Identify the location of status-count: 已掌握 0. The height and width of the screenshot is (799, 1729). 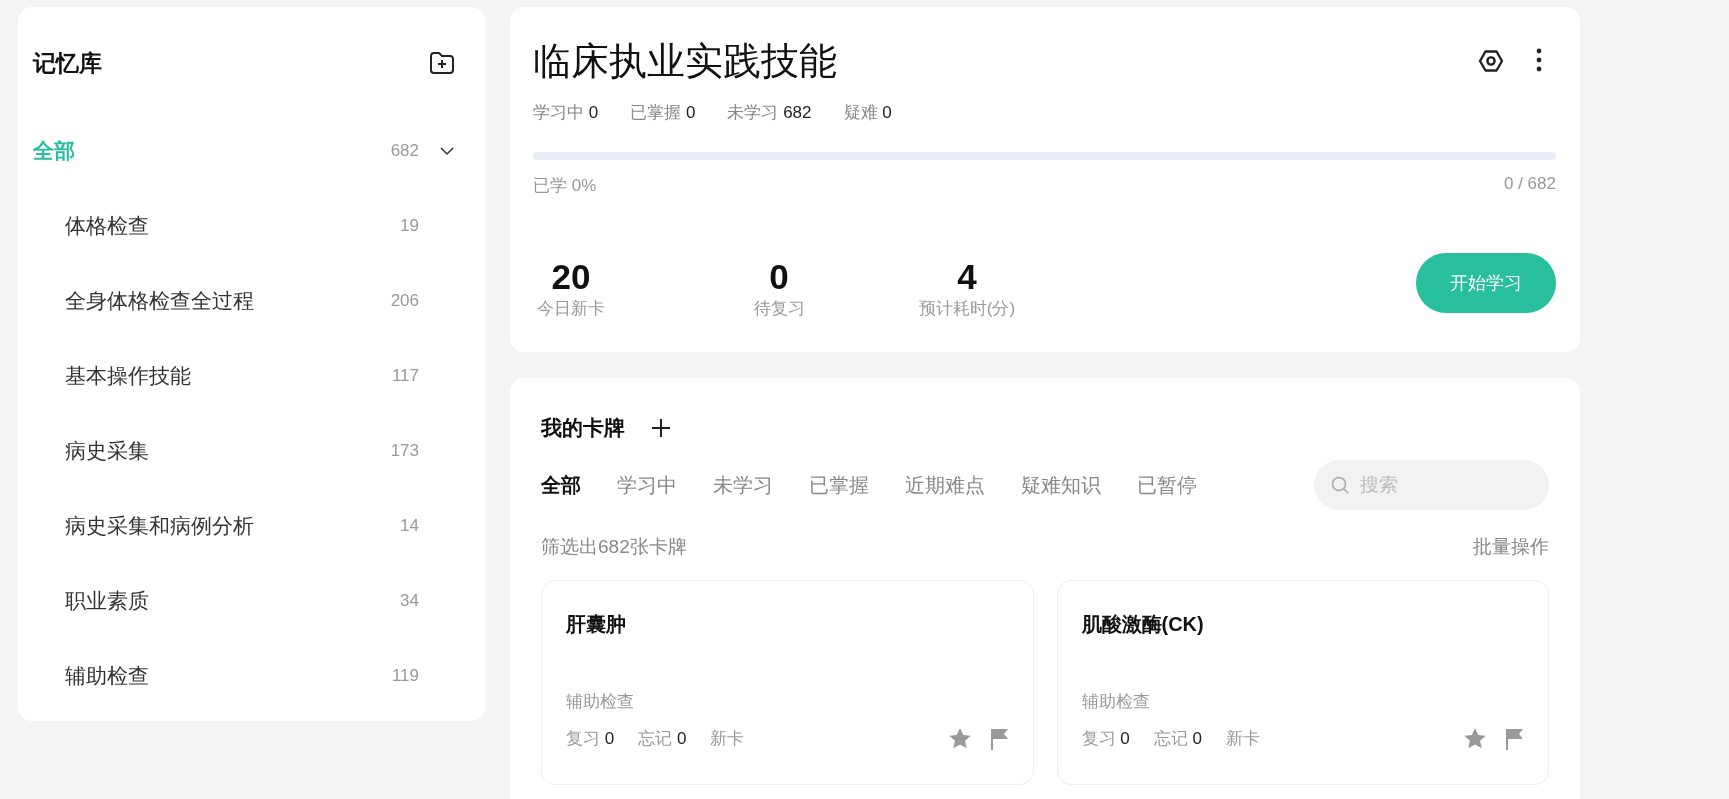
(663, 113).